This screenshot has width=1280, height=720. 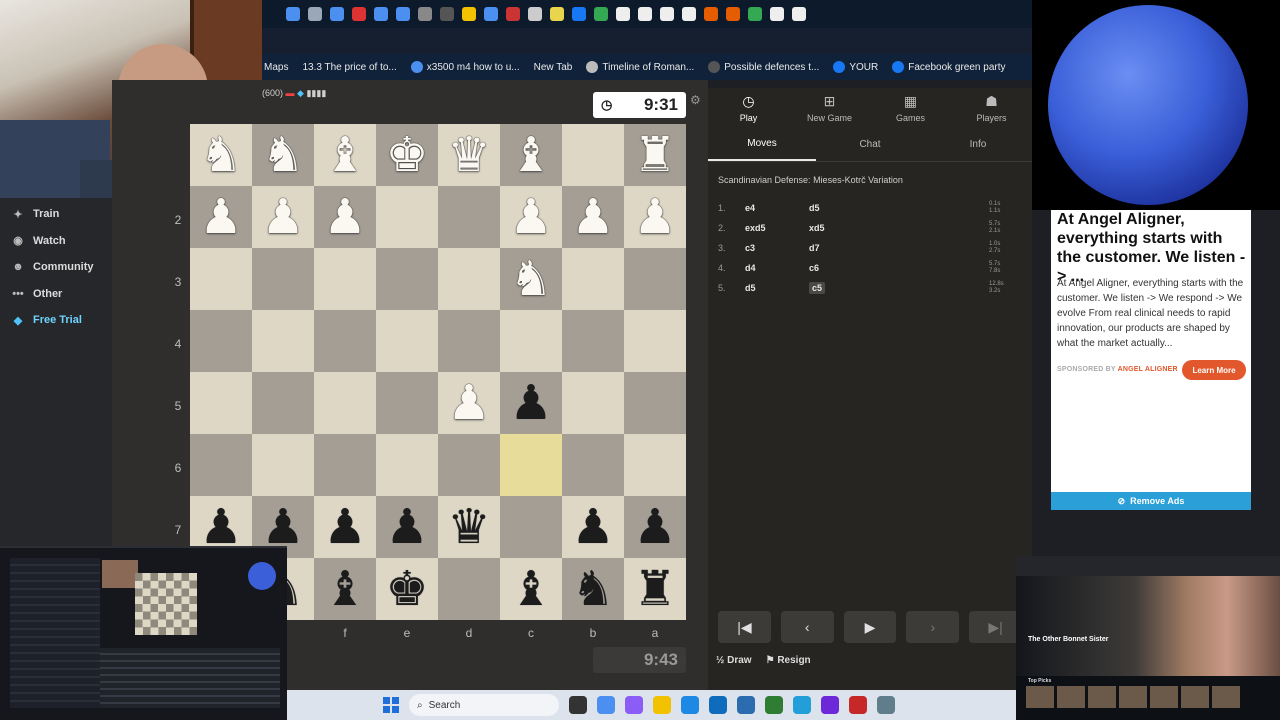 I want to click on bookmark: YOUR, so click(x=855, y=67).